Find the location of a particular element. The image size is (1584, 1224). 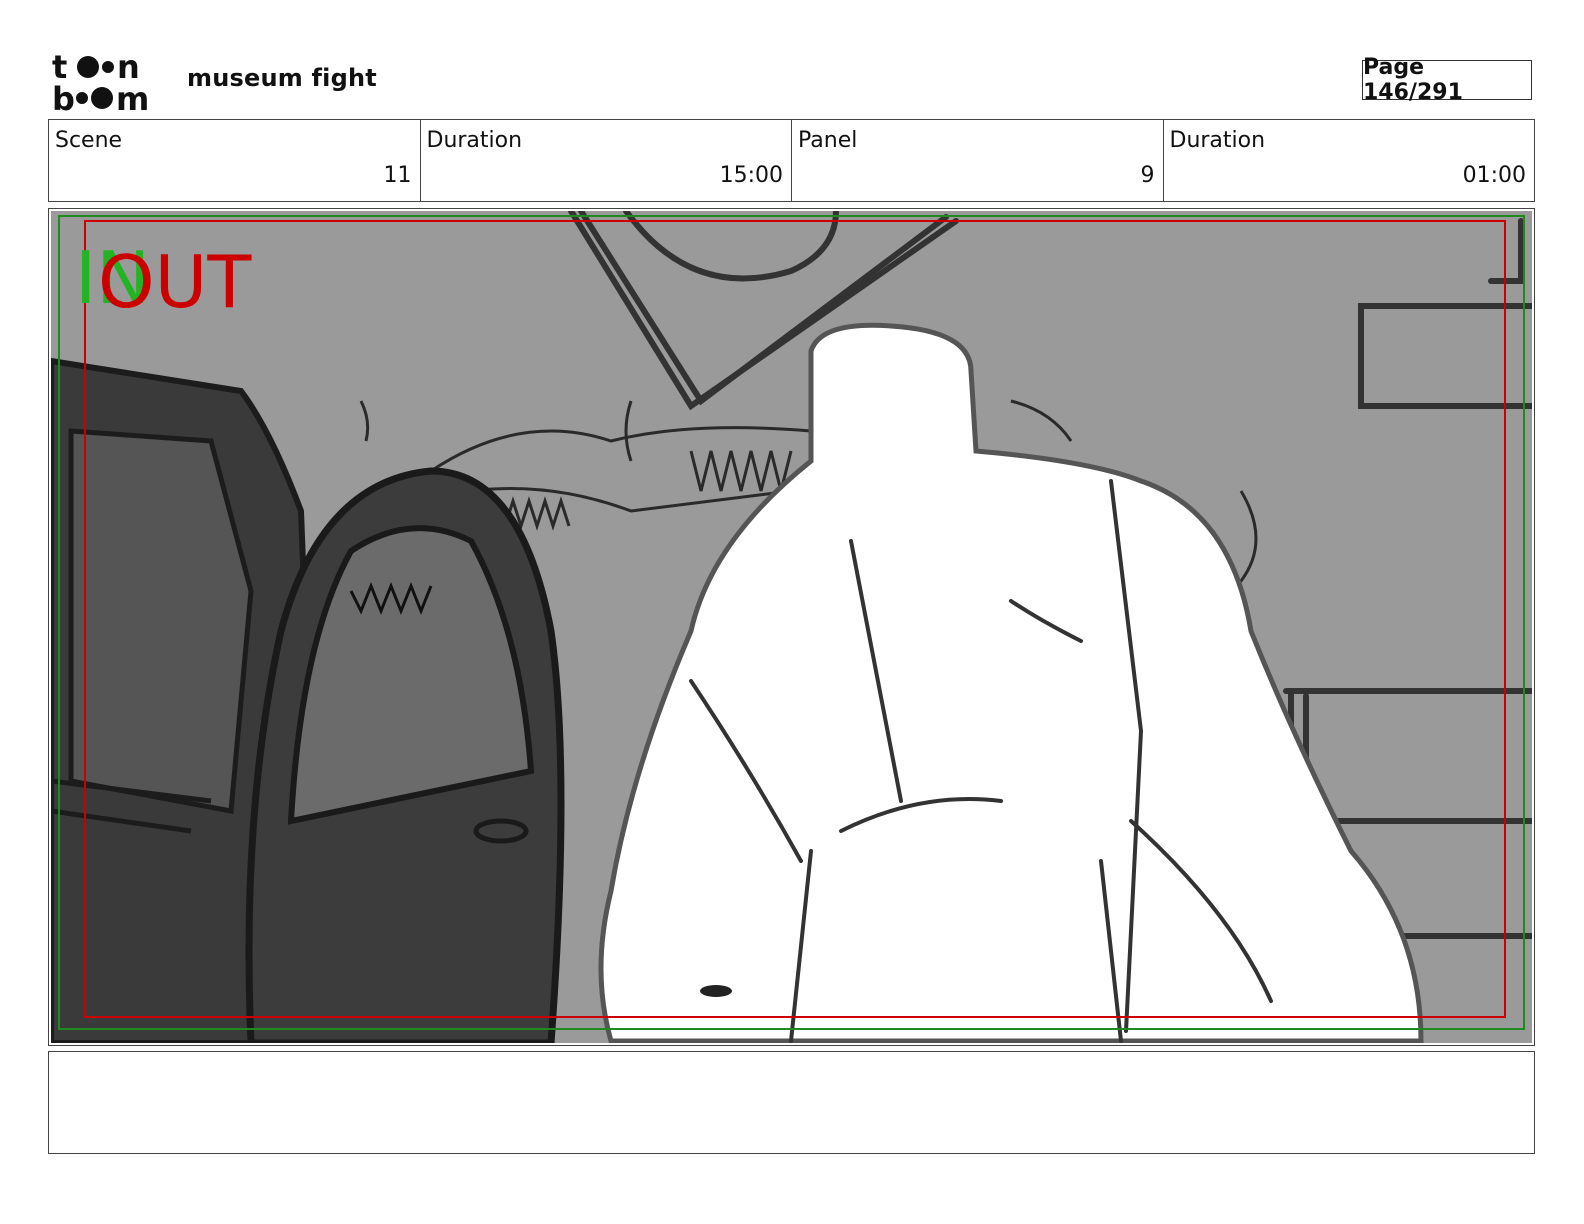

scene-label: Scene is located at coordinates (89, 140).